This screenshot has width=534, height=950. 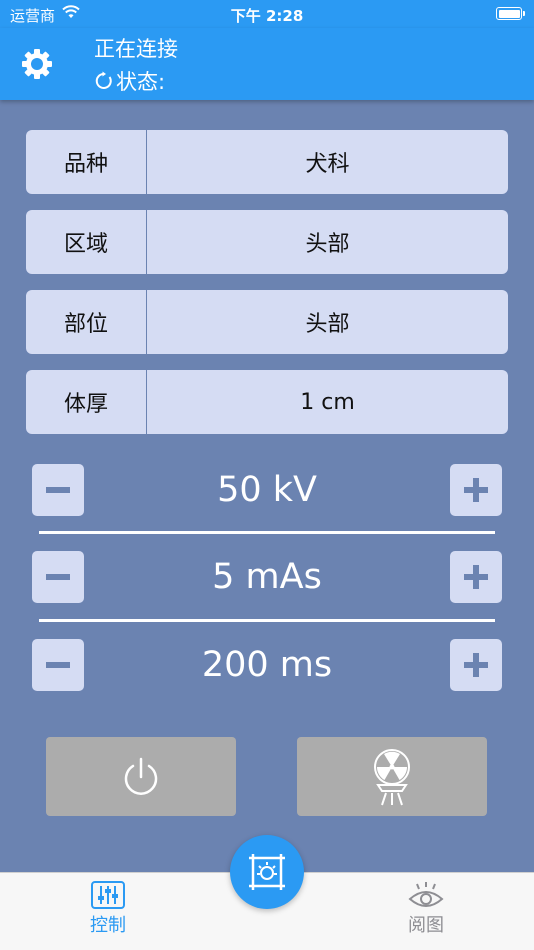 I want to click on thickness-field: 体厚 1 cm, so click(x=267, y=402).